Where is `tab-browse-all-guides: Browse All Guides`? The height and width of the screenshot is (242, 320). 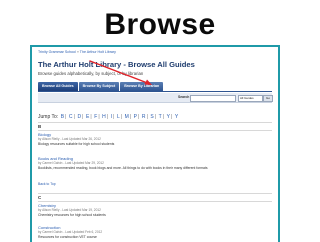
tab-browse-all-guides: Browse All Guides is located at coordinates (58, 86).